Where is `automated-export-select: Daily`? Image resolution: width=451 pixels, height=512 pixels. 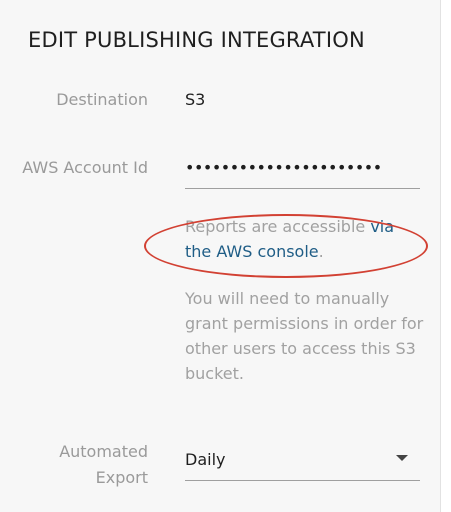
automated-export-select: Daily is located at coordinates (205, 459).